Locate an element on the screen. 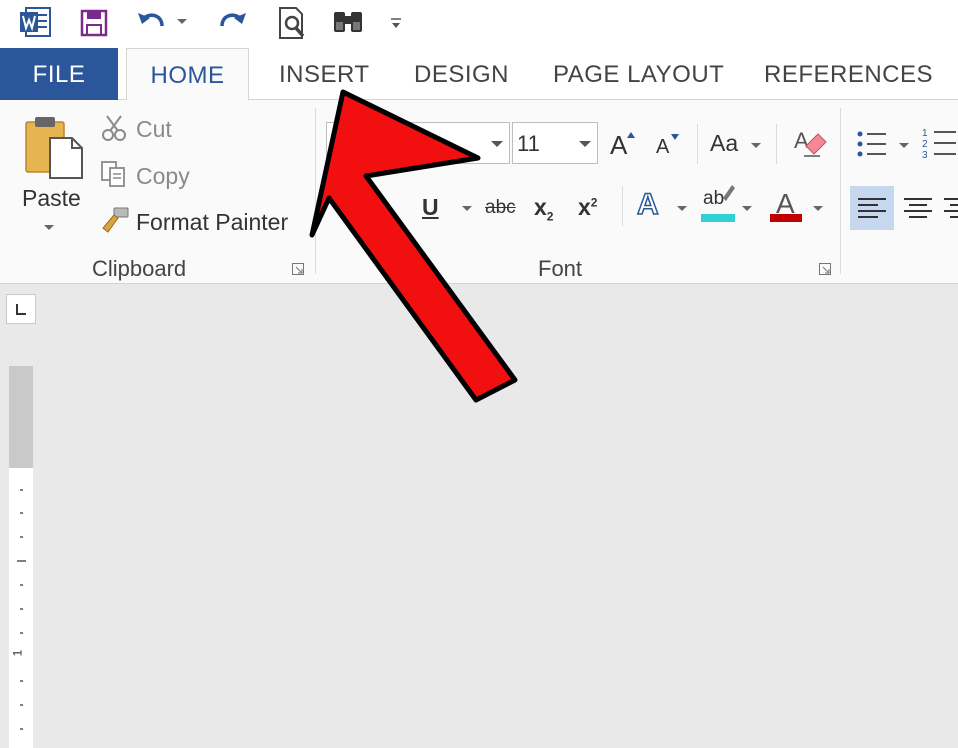 Image resolution: width=958 pixels, height=748 pixels. bullets-icon is located at coordinates (872, 146).